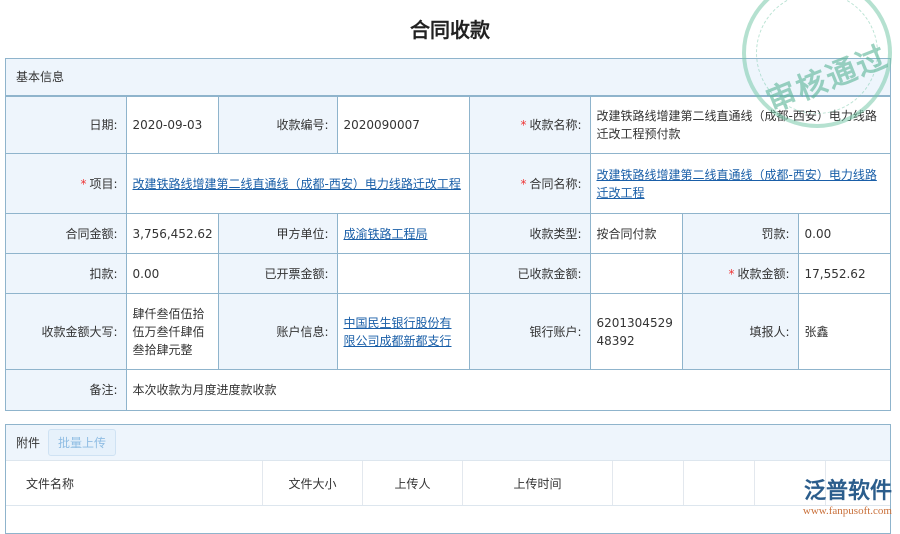 This screenshot has width=900, height=534. Describe the element at coordinates (313, 483) in the screenshot. I see `col-file-size: 文件大小` at that location.